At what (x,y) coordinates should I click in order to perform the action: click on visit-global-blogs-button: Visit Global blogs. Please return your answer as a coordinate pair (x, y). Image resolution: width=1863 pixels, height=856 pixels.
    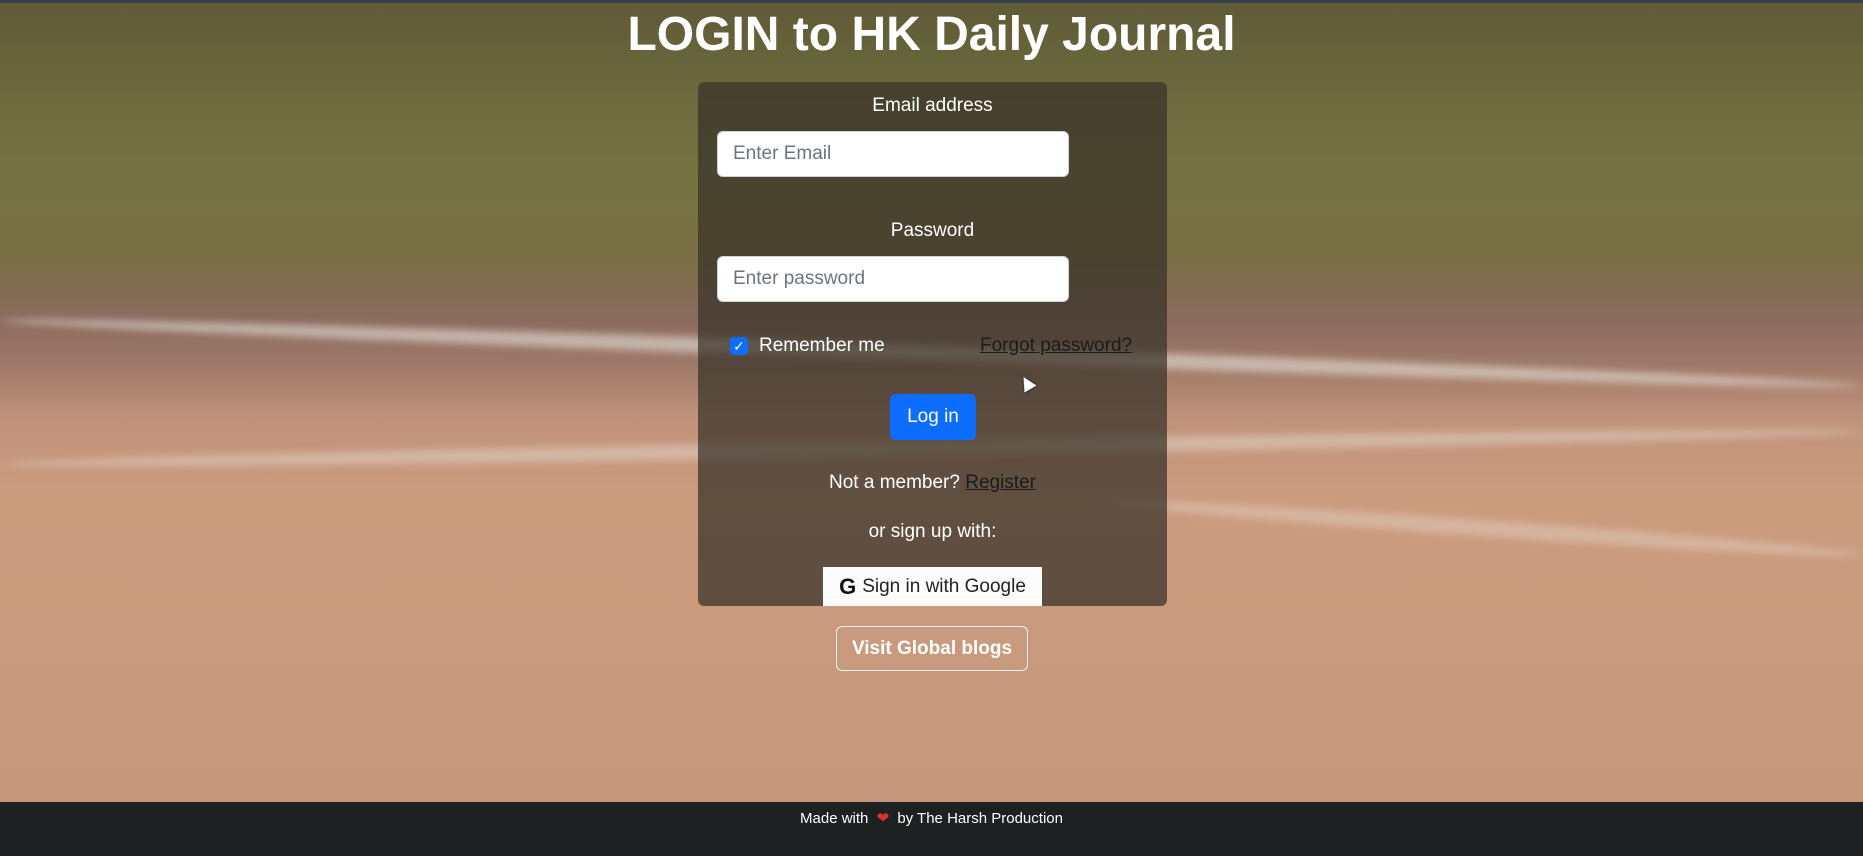
    Looking at the image, I should click on (932, 648).